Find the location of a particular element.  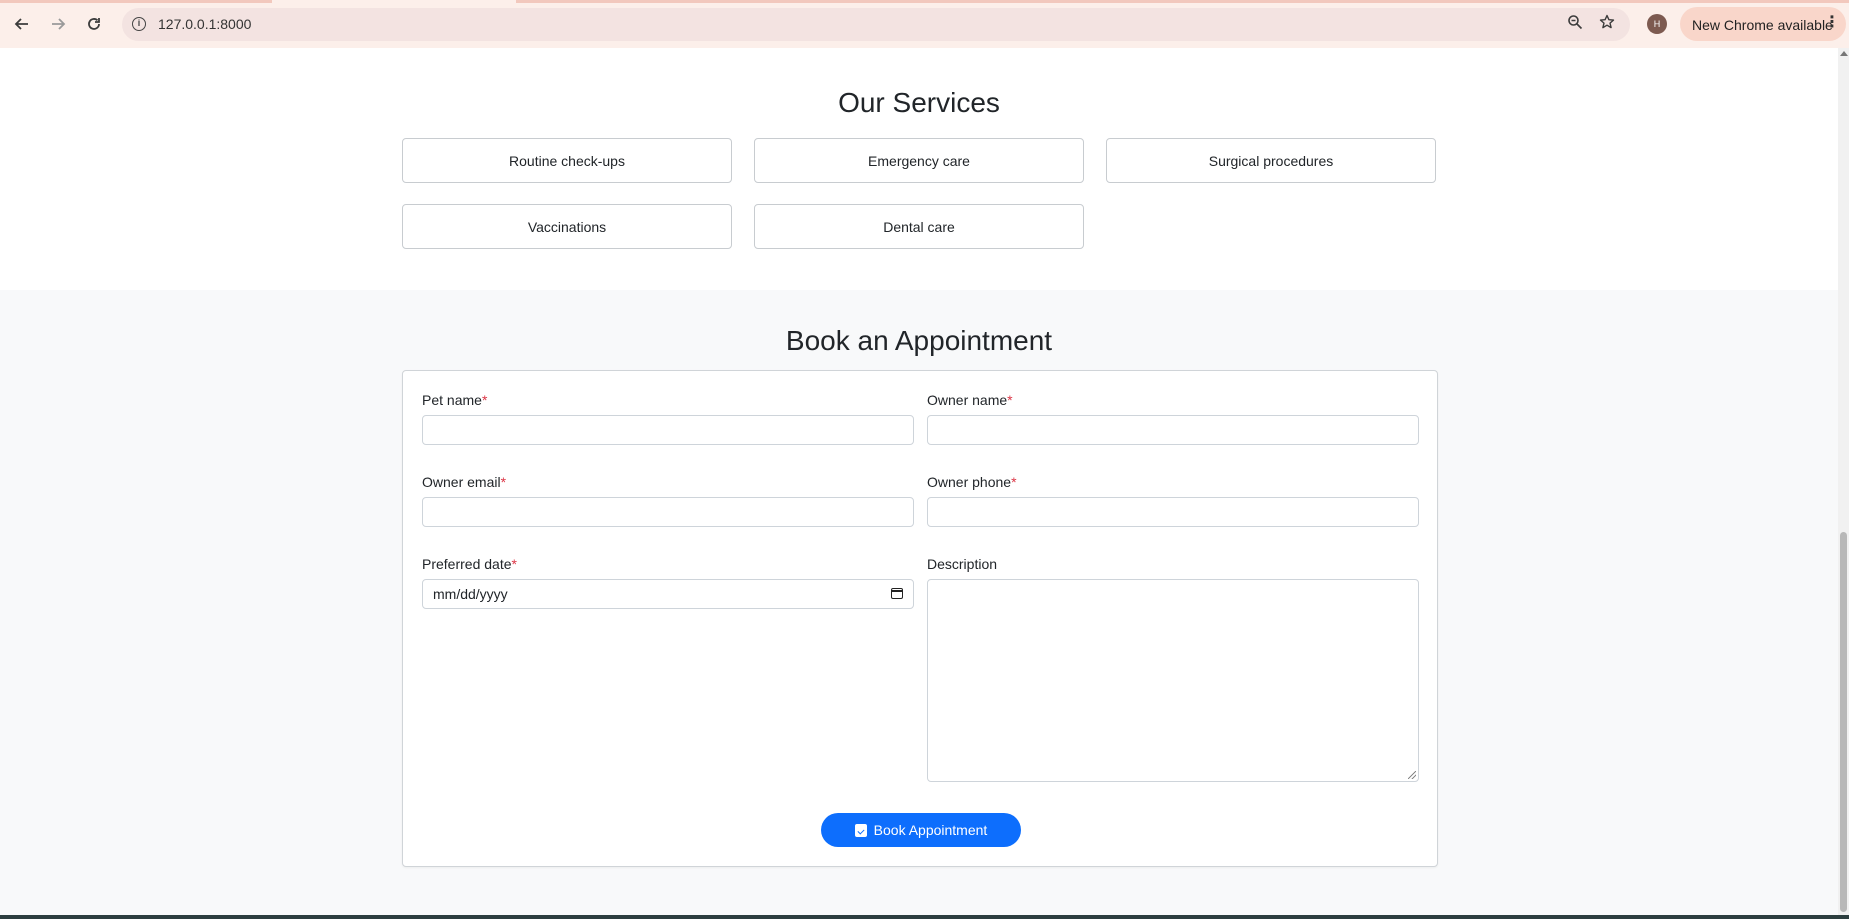

url-text: 127.0.0.1:8000 is located at coordinates (204, 24).